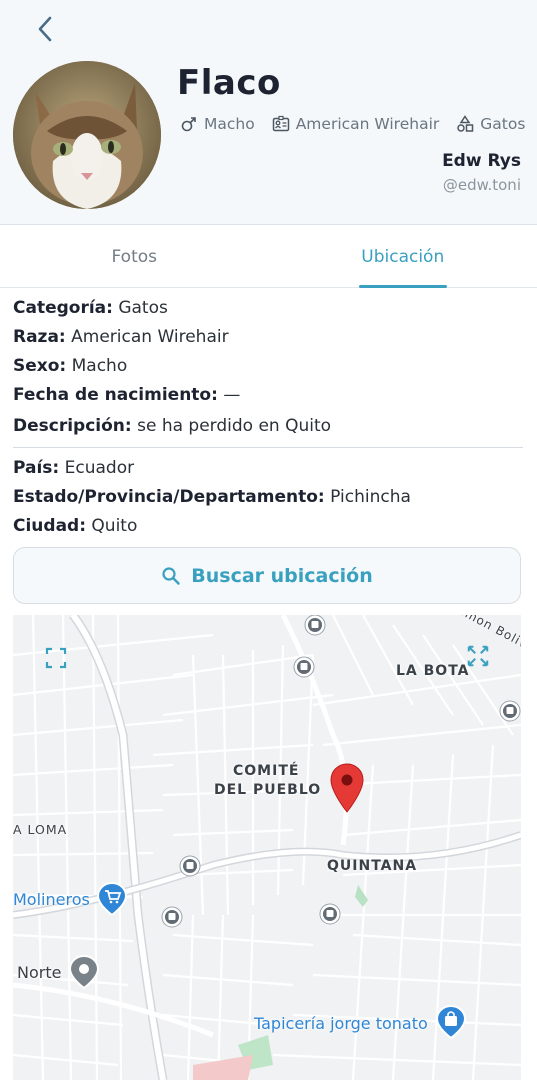 The height and width of the screenshot is (1080, 537). I want to click on shopping-cart-icon, so click(112, 899).